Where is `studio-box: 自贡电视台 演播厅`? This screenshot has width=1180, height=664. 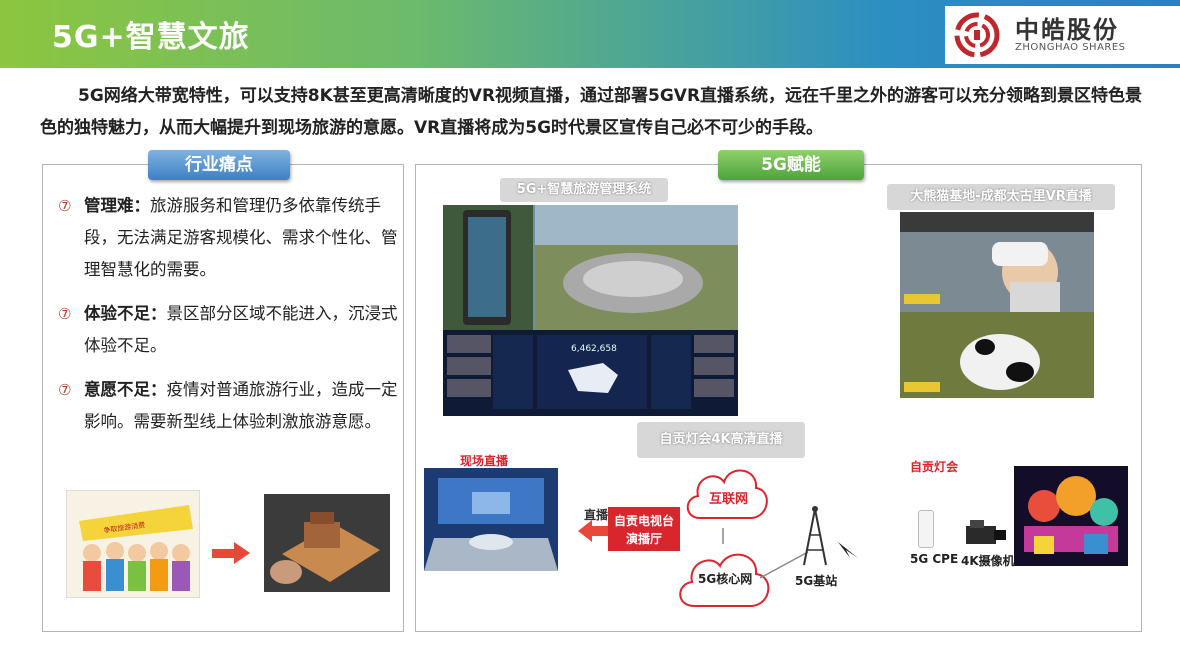 studio-box: 自贡电视台 演播厅 is located at coordinates (644, 529).